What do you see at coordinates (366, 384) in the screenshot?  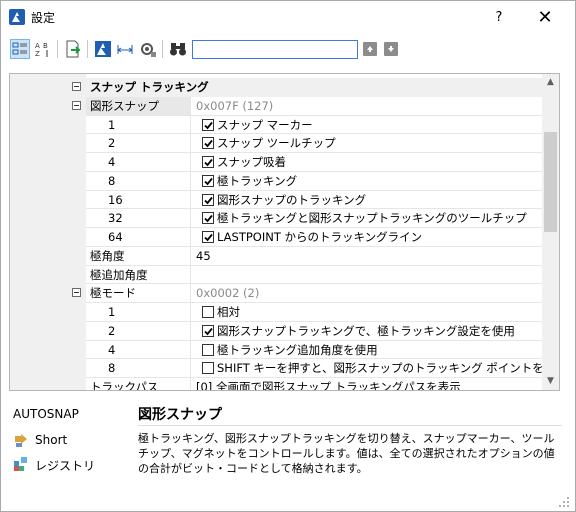 I see `property-value: [0] 全画面で図形スナップ トラッキングパスを表示` at bounding box center [366, 384].